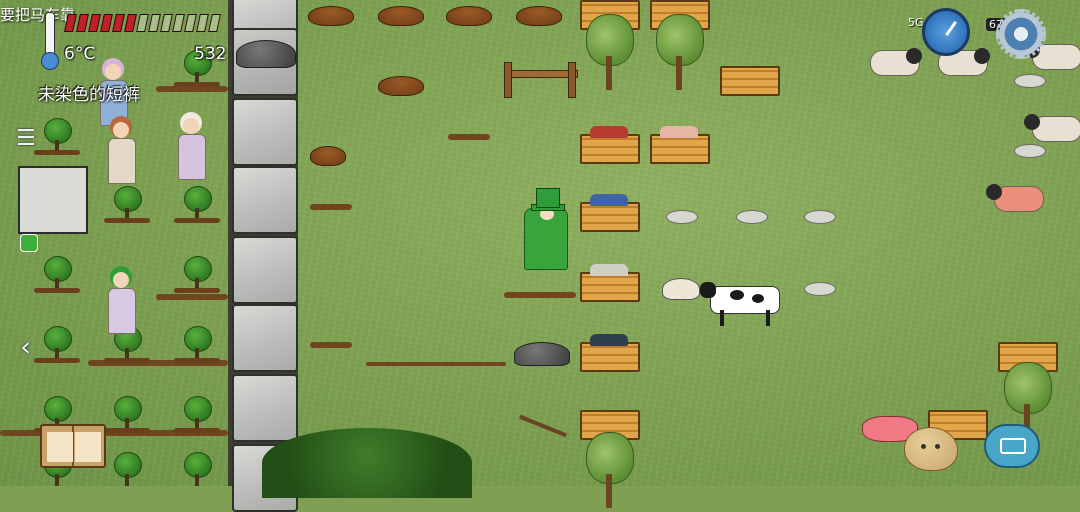  What do you see at coordinates (80, 54) in the screenshot?
I see `temperature-readout: 6°C` at bounding box center [80, 54].